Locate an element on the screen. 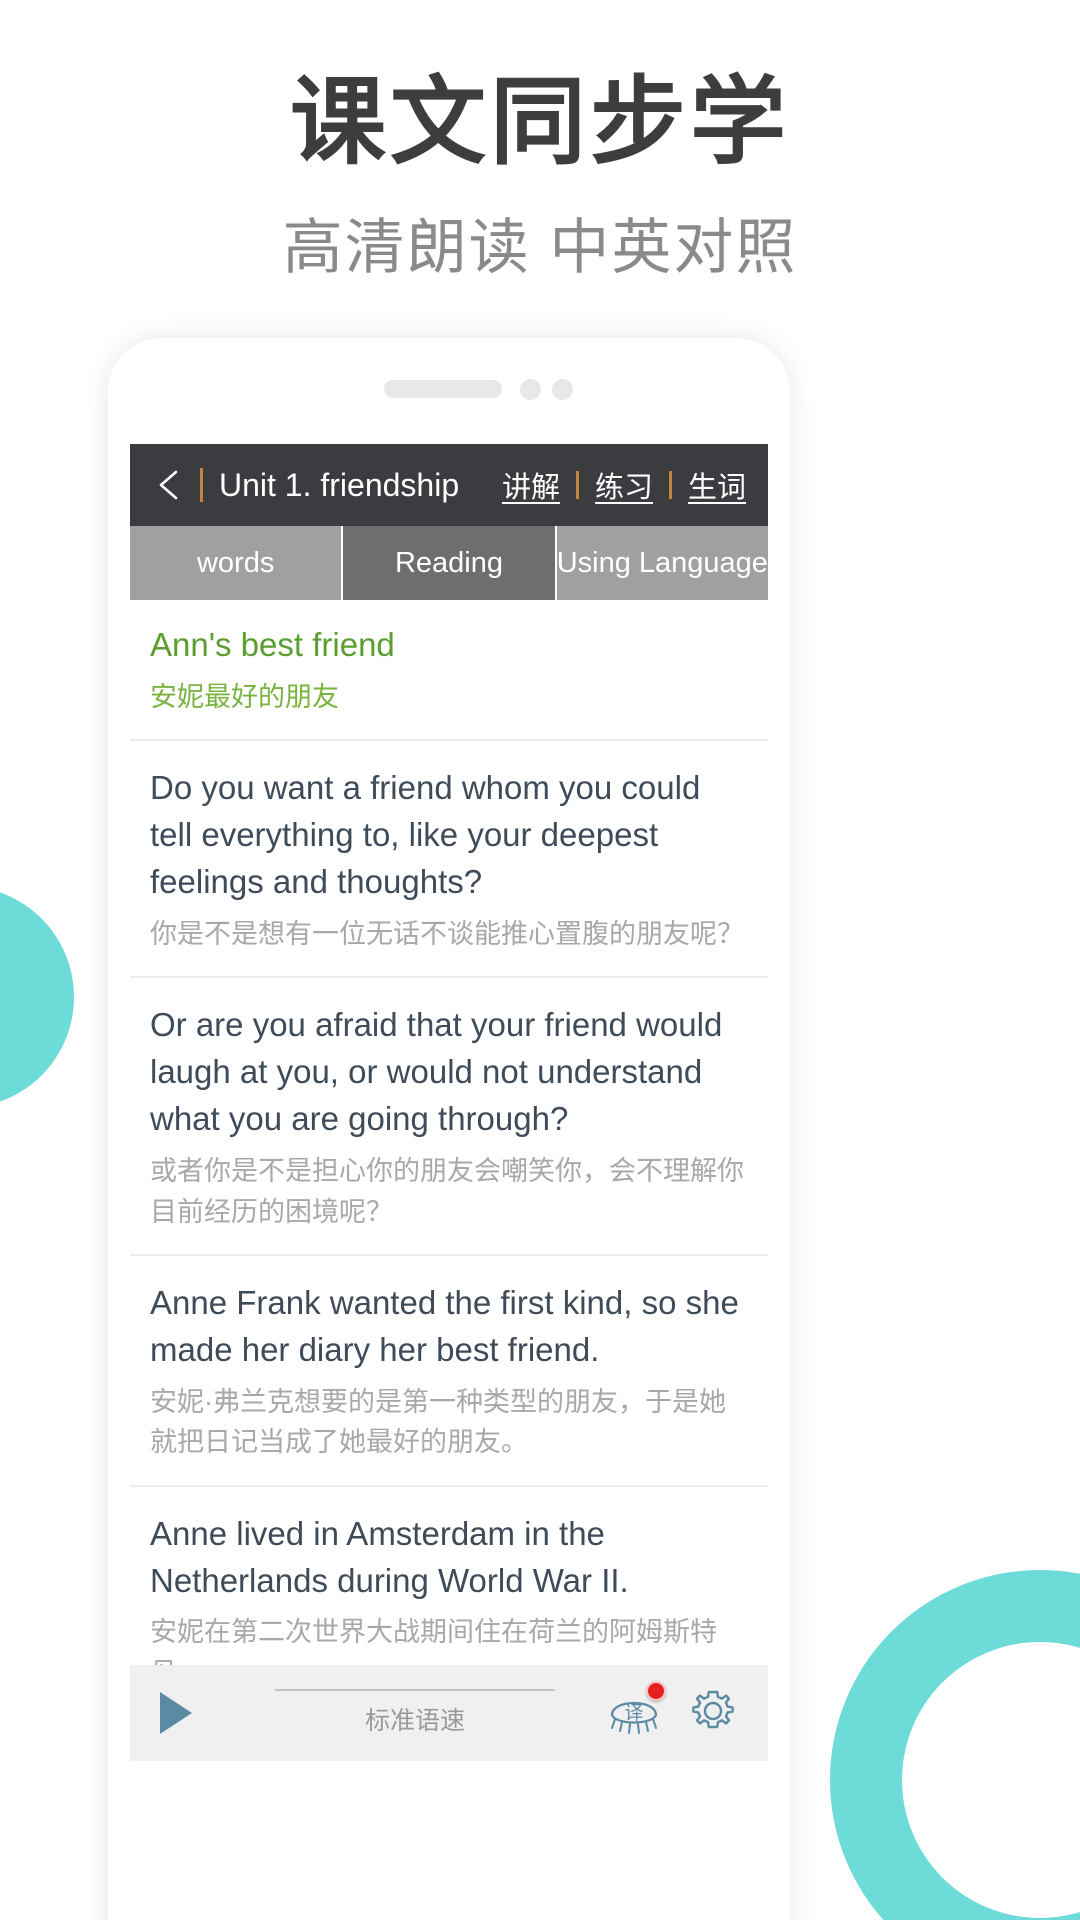  speed-slider: 标准语速 is located at coordinates (415, 1713).